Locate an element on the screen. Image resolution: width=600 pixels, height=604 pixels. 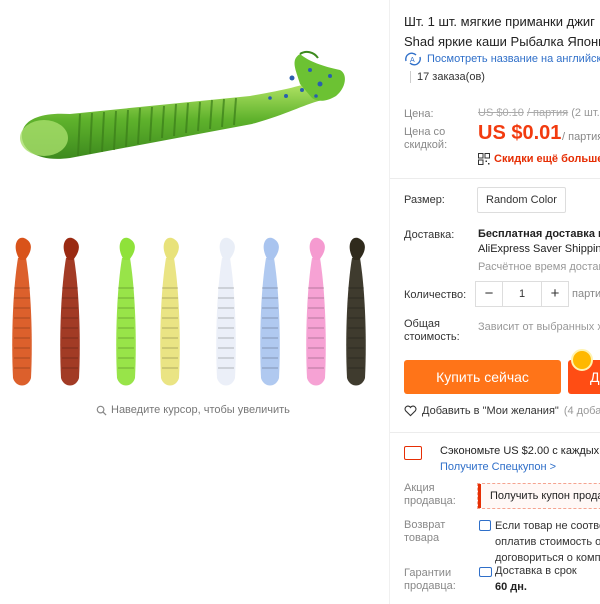
guarantee-label-line2: продавца: is located at coordinates (430, 586).